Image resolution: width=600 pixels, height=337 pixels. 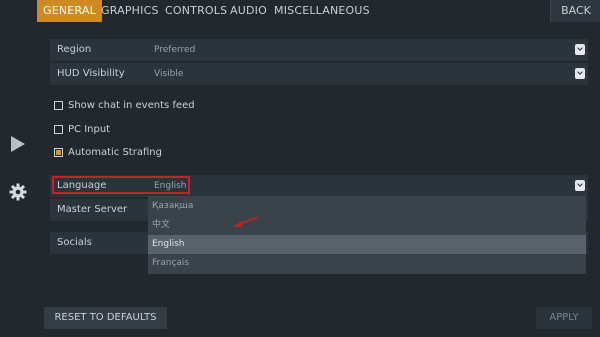 I want to click on tab-controls: CONTROLS, so click(x=196, y=11).